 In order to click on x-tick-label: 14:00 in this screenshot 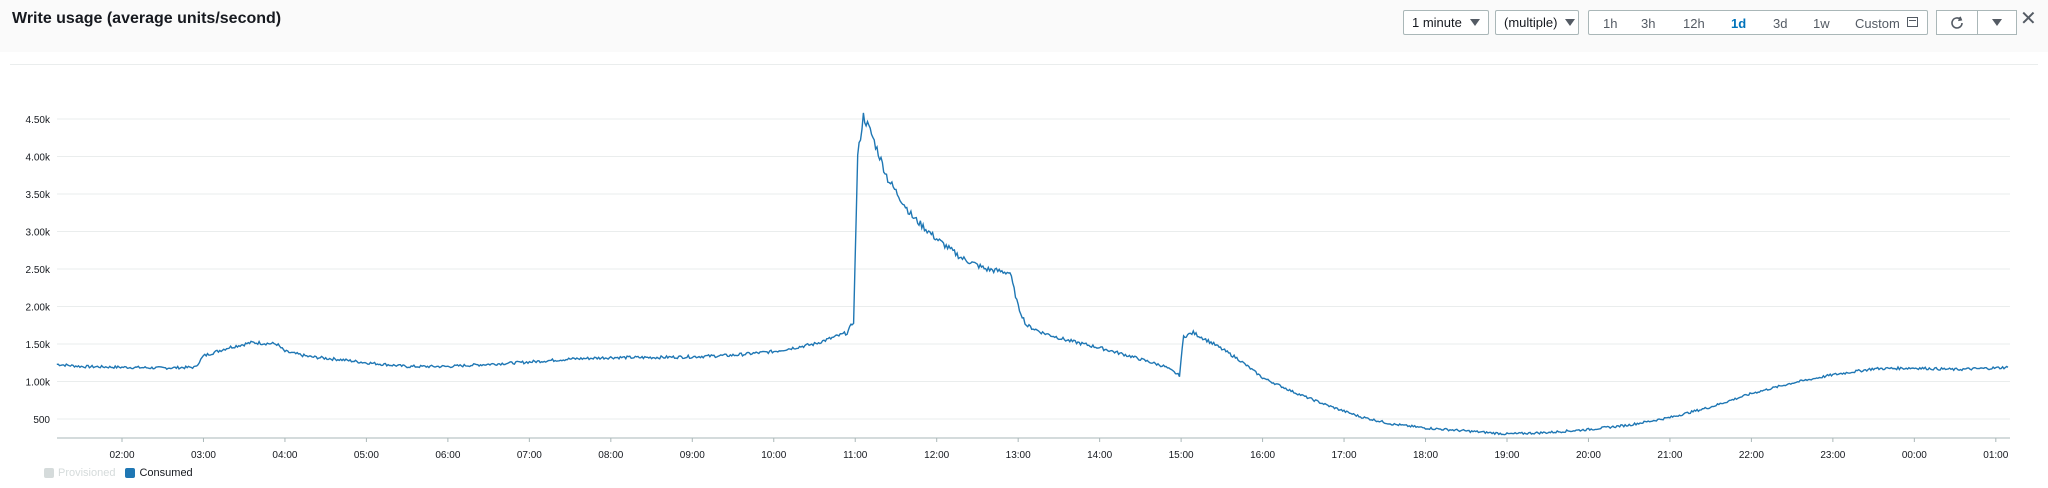, I will do `click(1099, 455)`.